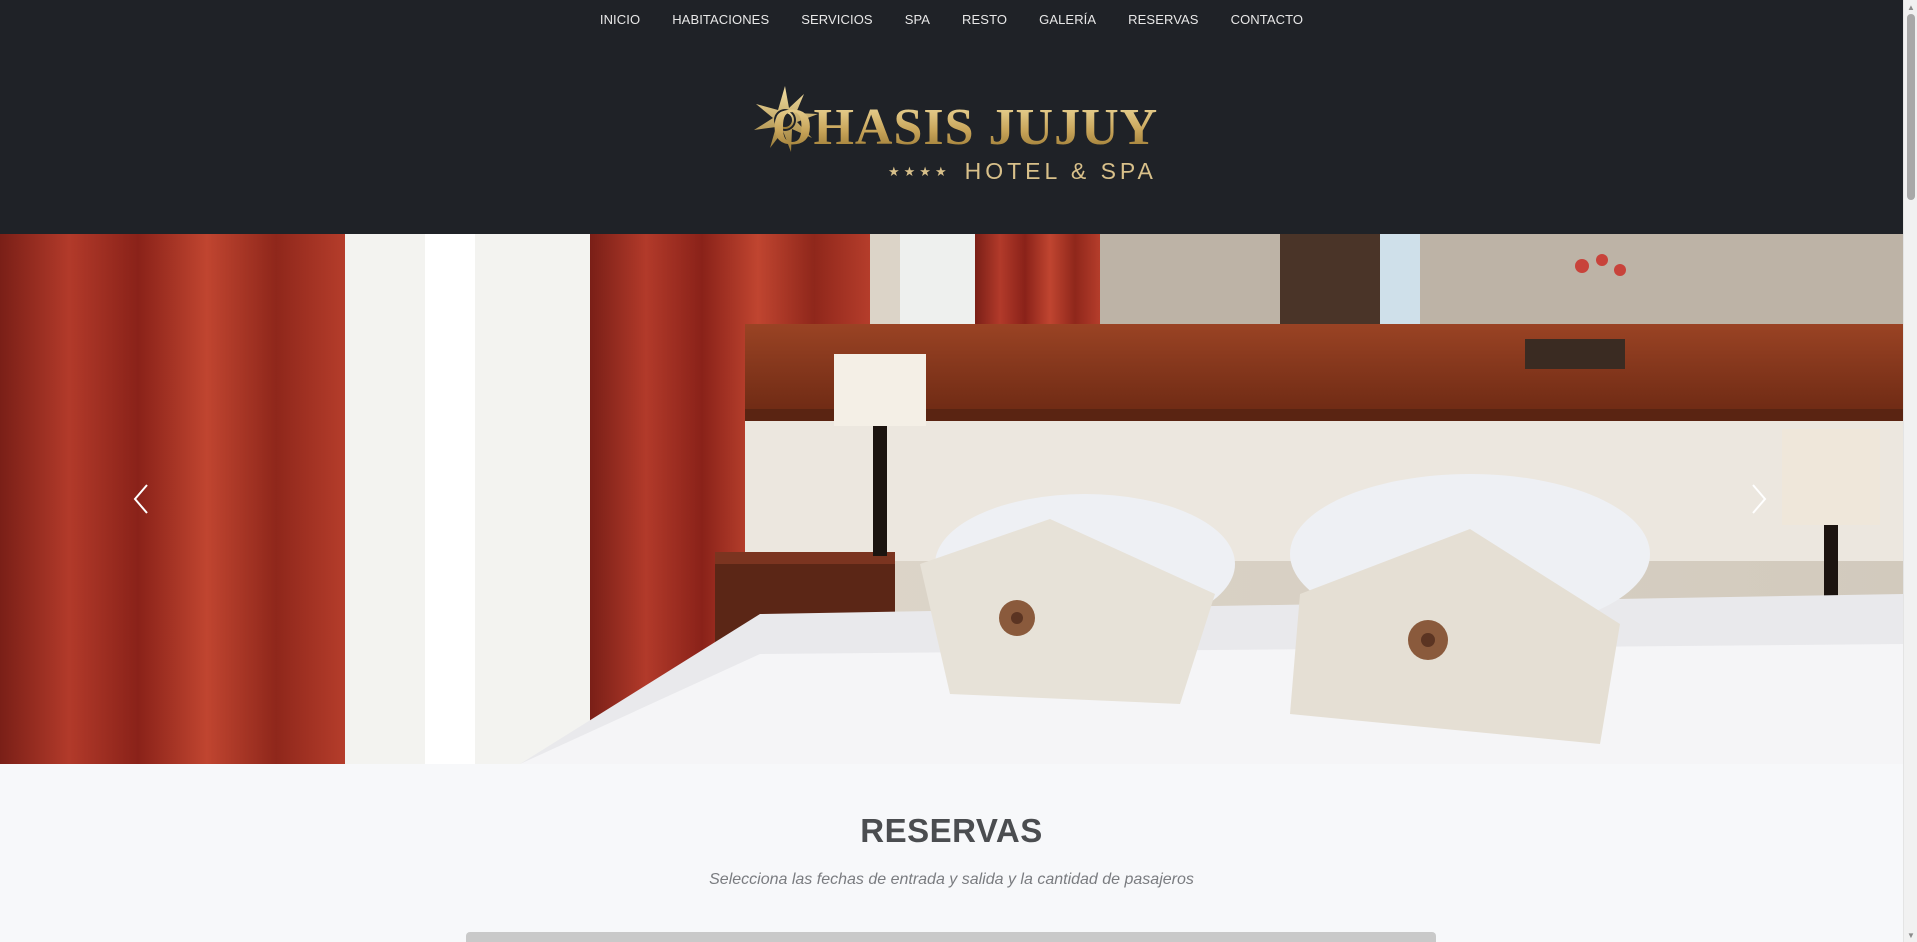 The height and width of the screenshot is (942, 1917). I want to click on nav-item-galeria: GALERÍA, so click(1067, 20).